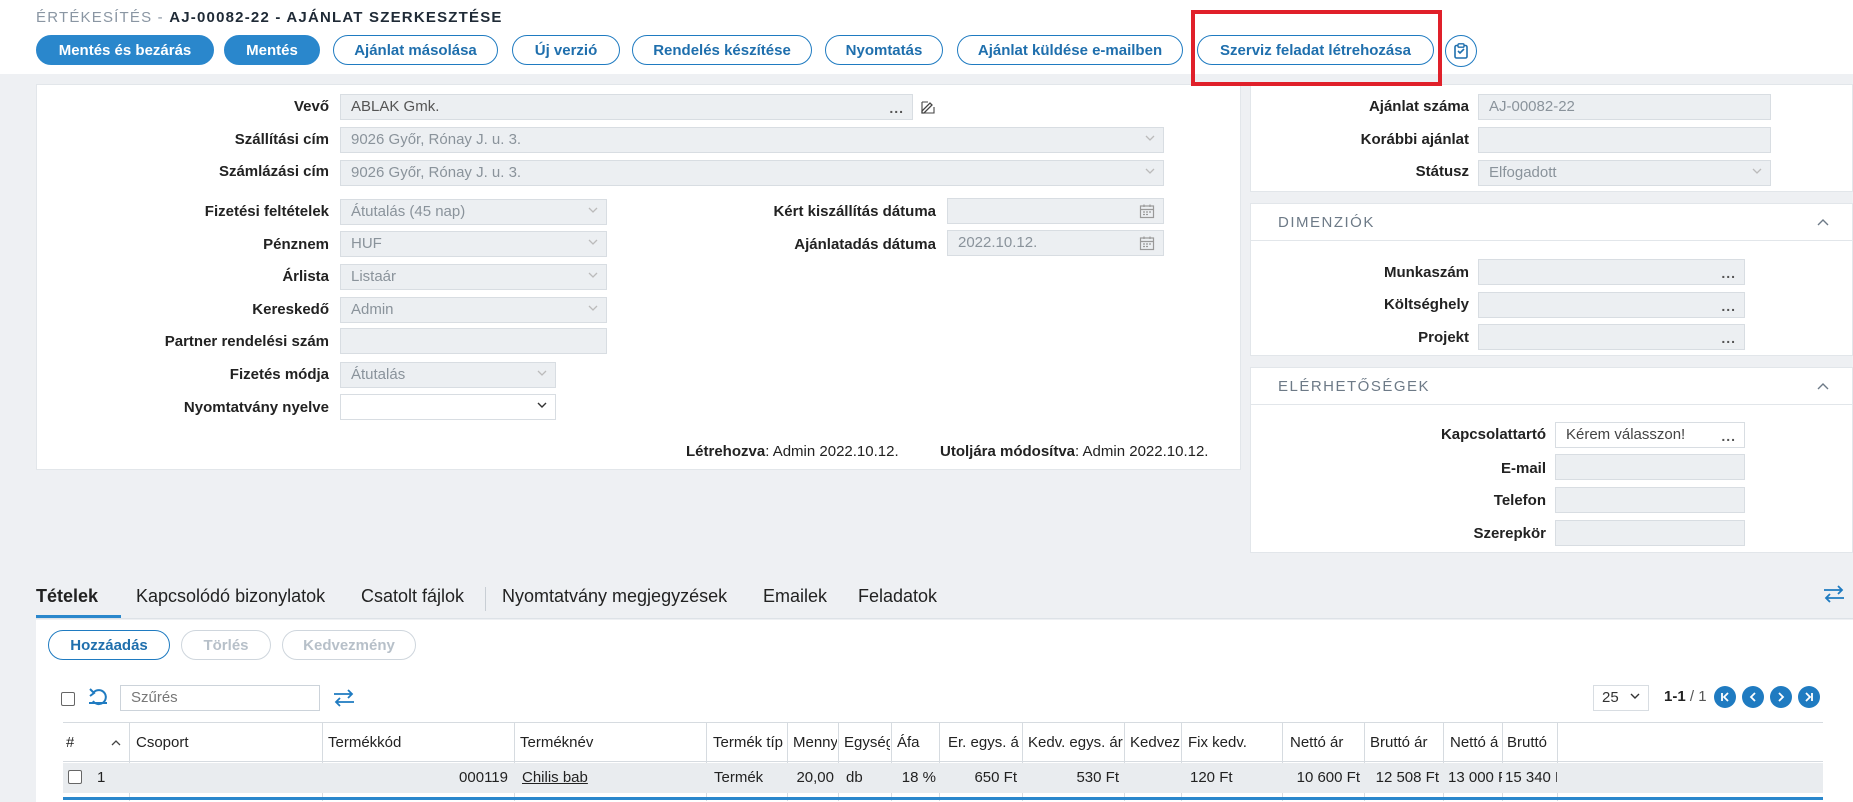 Image resolution: width=1853 pixels, height=802 pixels. What do you see at coordinates (1055, 243) in the screenshot?
I see `offer-date-field: 2022.10.12.` at bounding box center [1055, 243].